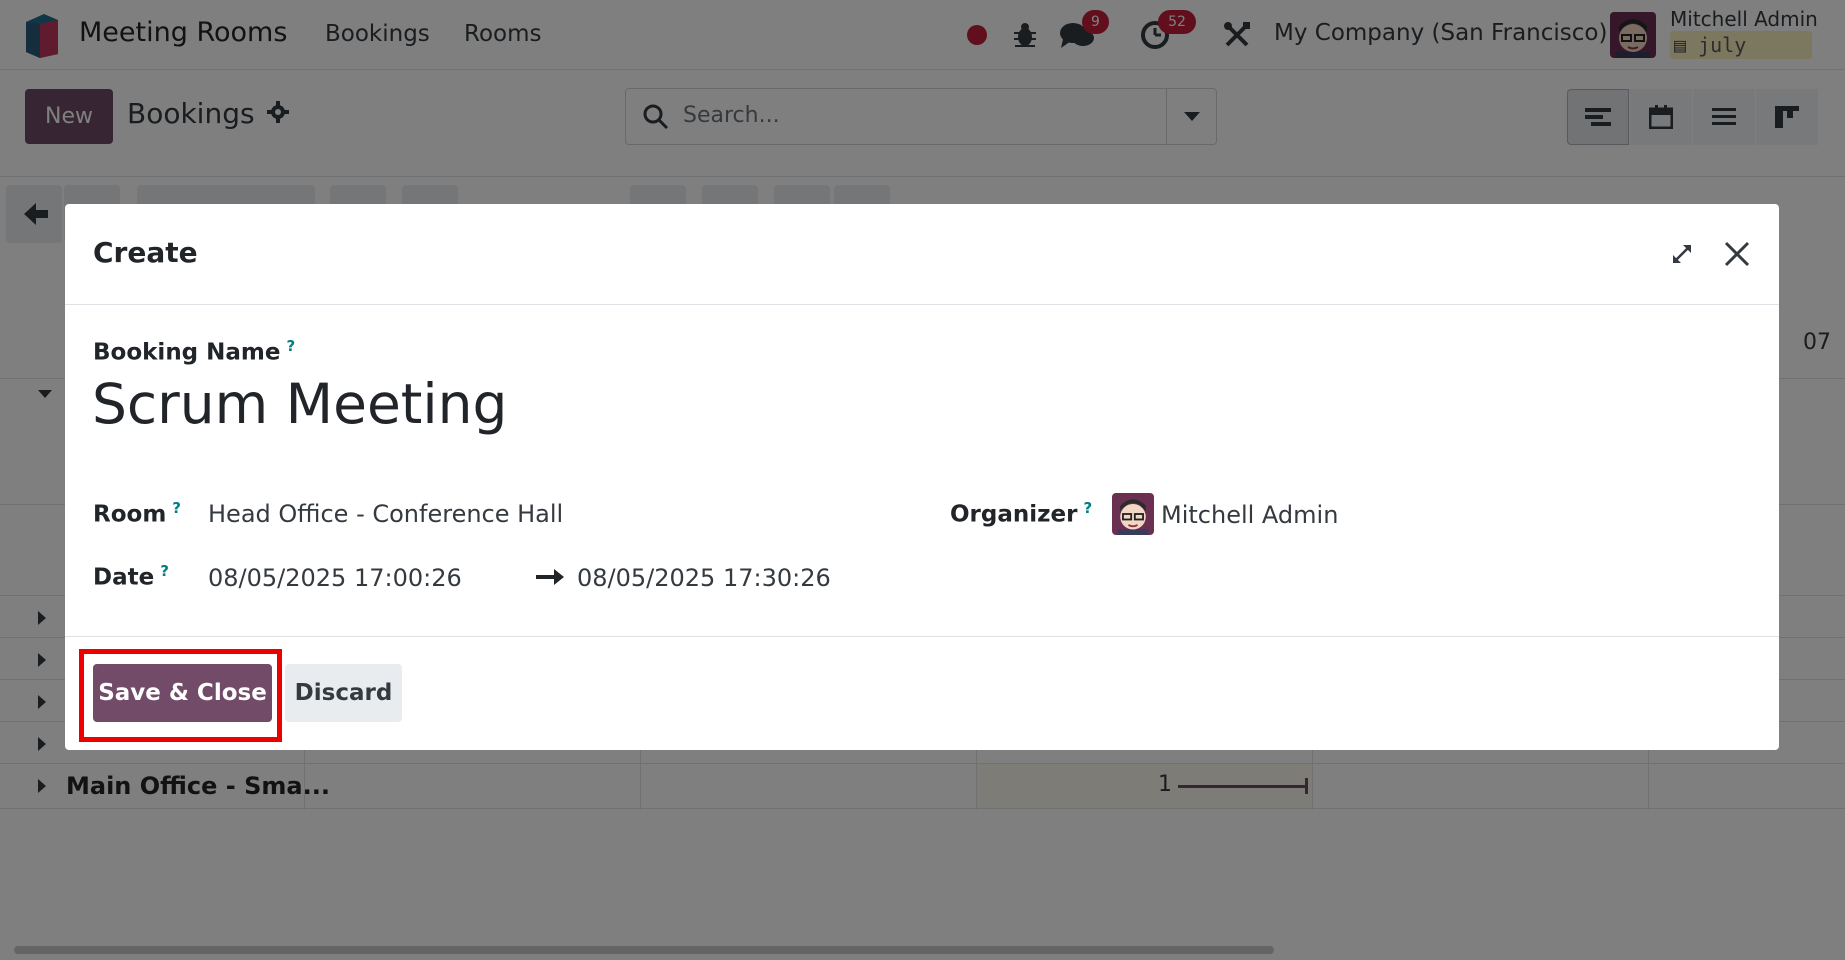 The height and width of the screenshot is (960, 1845). I want to click on room-help-icon: ?, so click(176, 508).